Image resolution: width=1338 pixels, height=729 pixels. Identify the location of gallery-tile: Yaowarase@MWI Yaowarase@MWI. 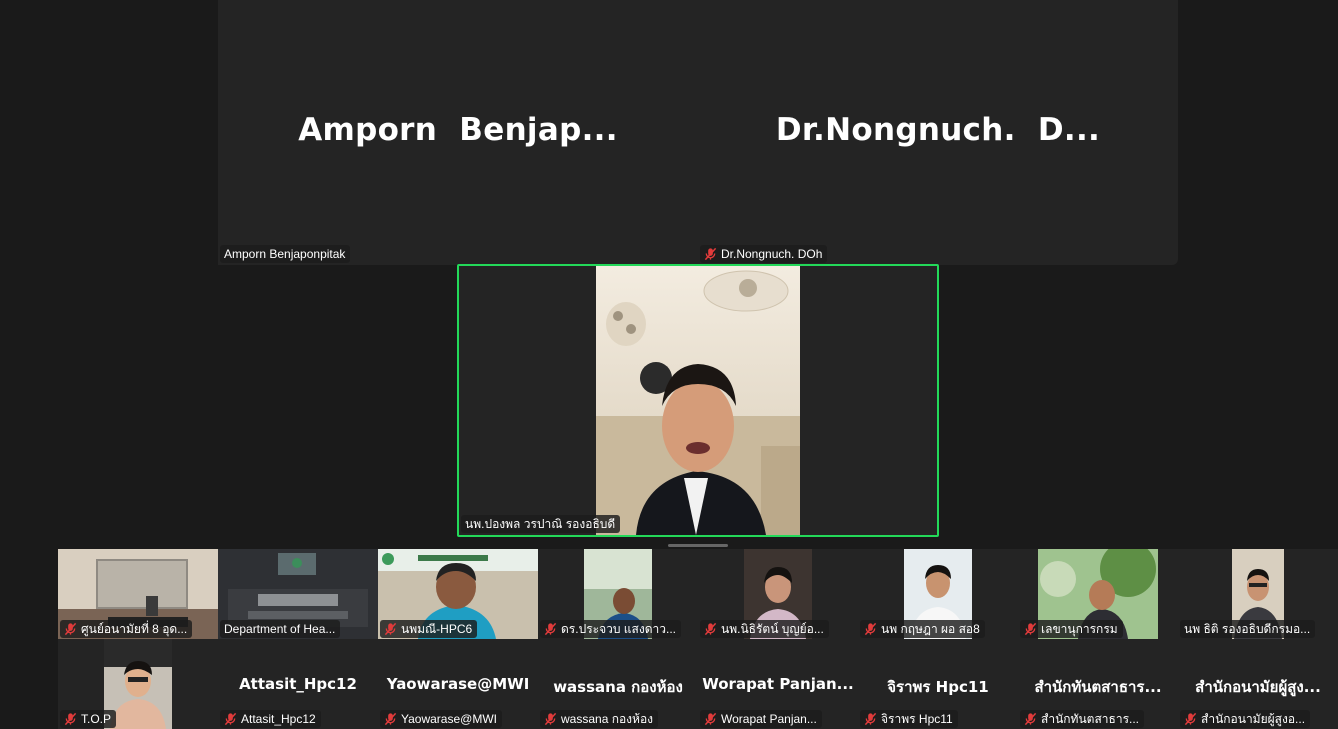
(458, 684).